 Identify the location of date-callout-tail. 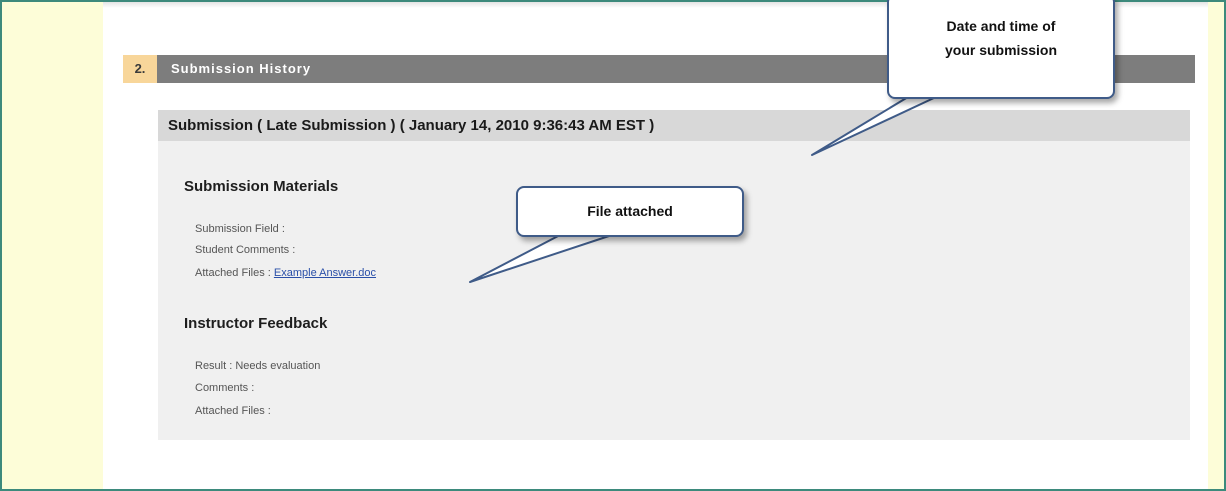
(874, 126).